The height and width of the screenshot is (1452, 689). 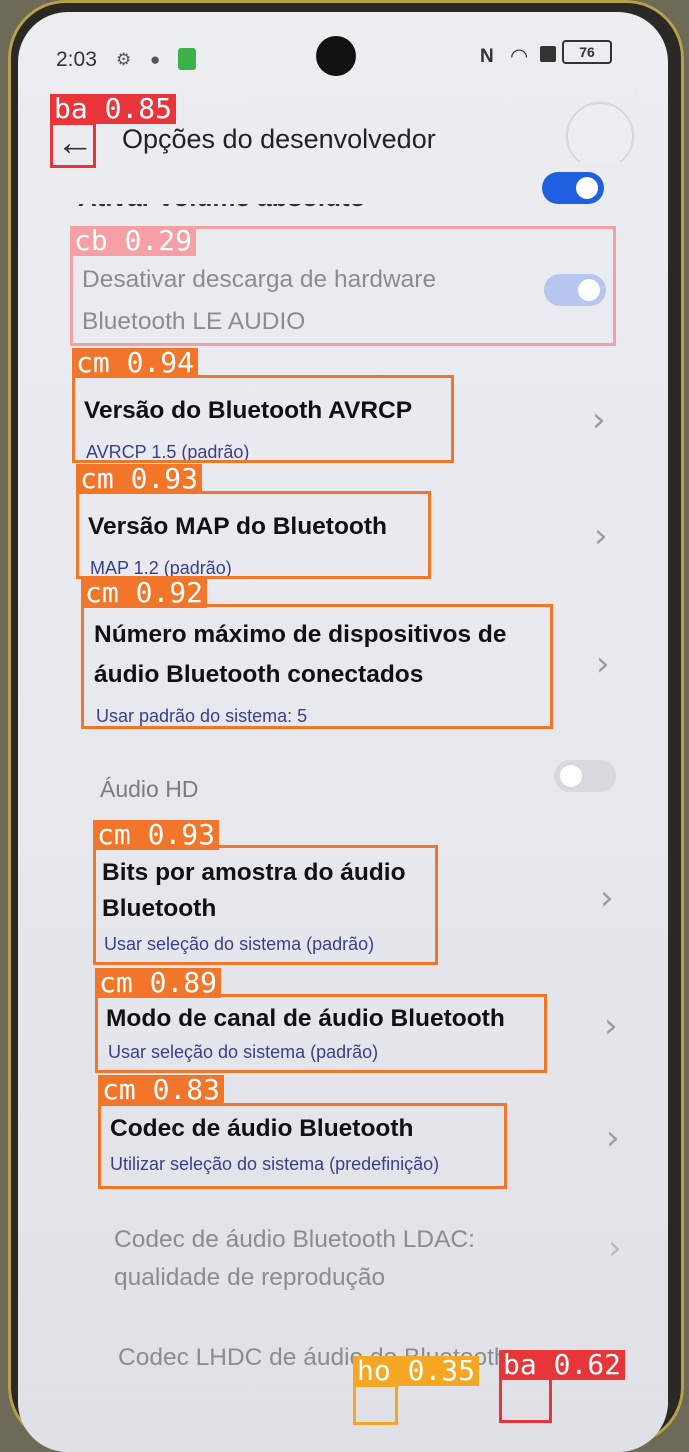 What do you see at coordinates (202, 716) in the screenshot?
I see `max-bt-devices-value: Usar padrão do sistema: 5` at bounding box center [202, 716].